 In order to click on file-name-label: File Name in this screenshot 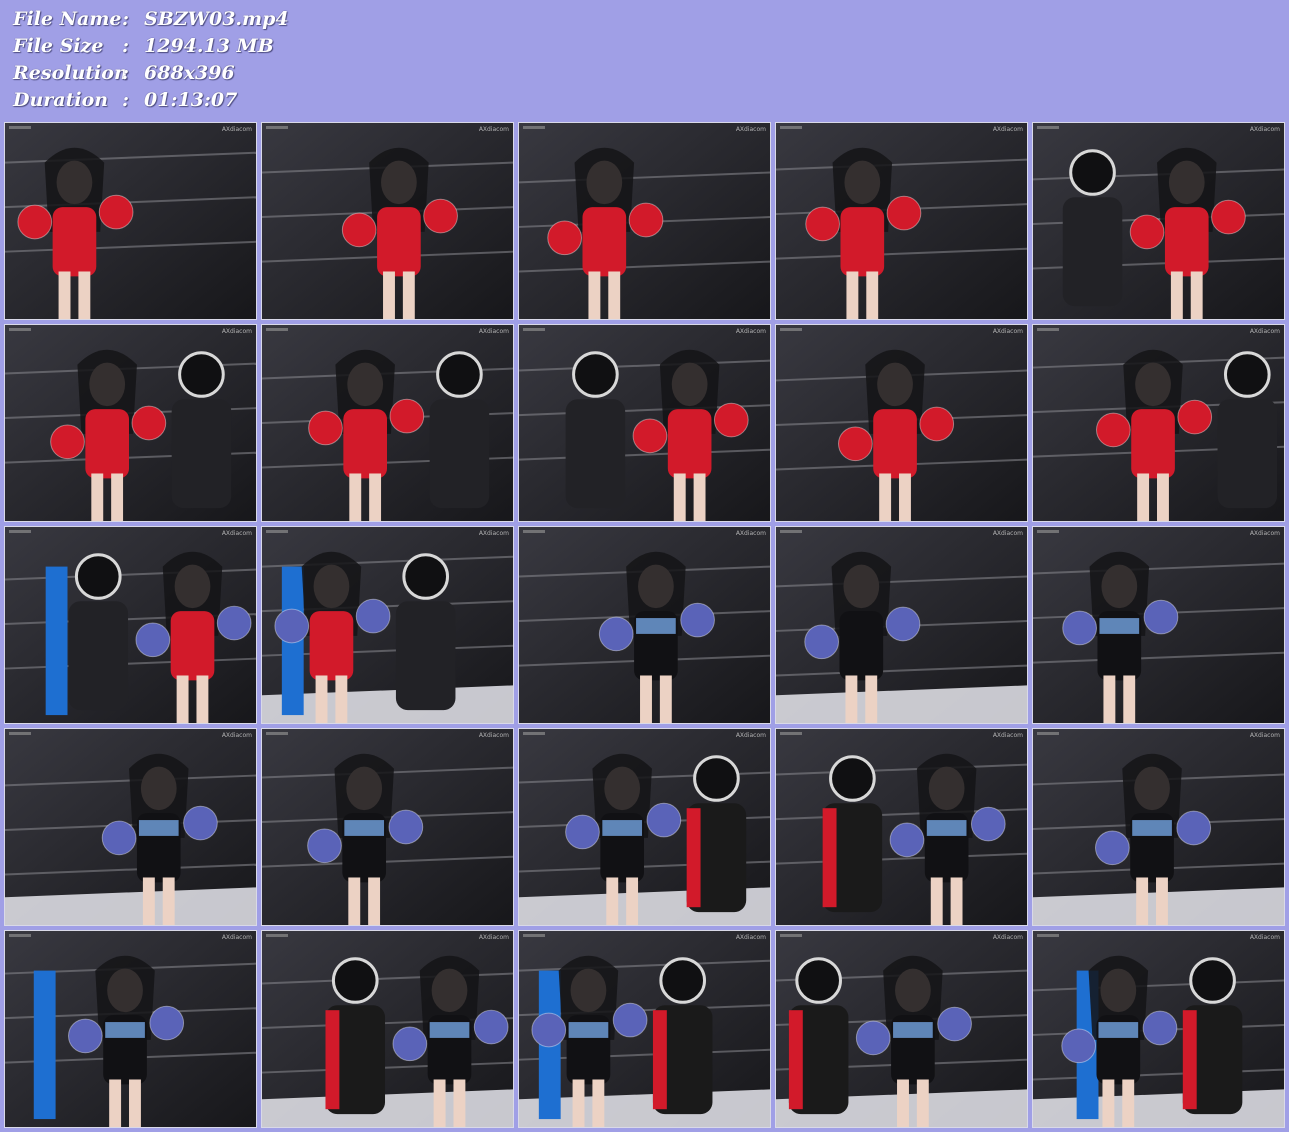, I will do `click(67, 19)`.